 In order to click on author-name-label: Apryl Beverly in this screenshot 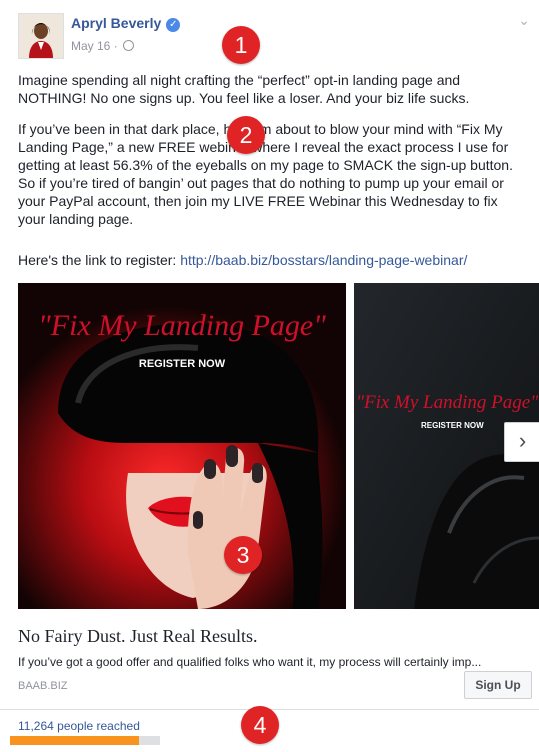, I will do `click(116, 23)`.